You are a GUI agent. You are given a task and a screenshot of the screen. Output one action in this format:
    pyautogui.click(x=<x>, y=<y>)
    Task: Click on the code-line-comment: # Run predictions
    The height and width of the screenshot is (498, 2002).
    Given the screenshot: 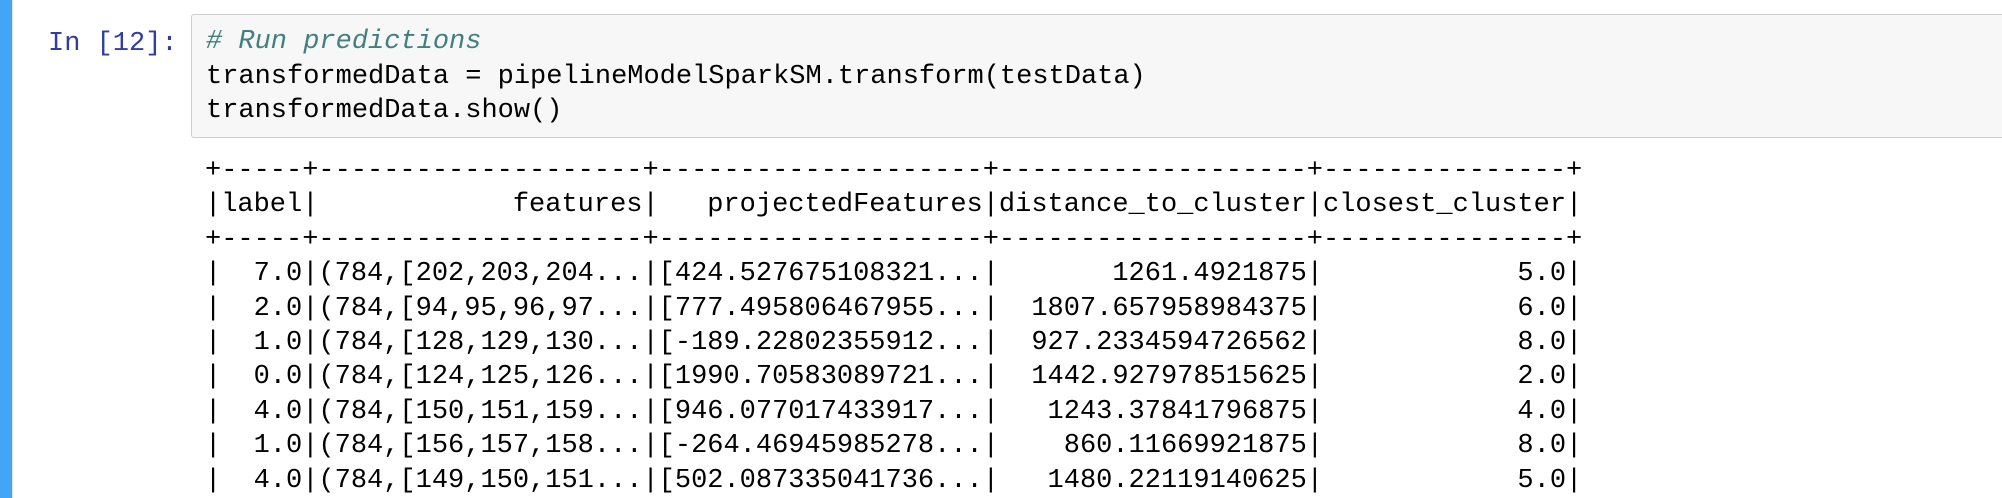 What is the action you would take?
    pyautogui.click(x=344, y=42)
    